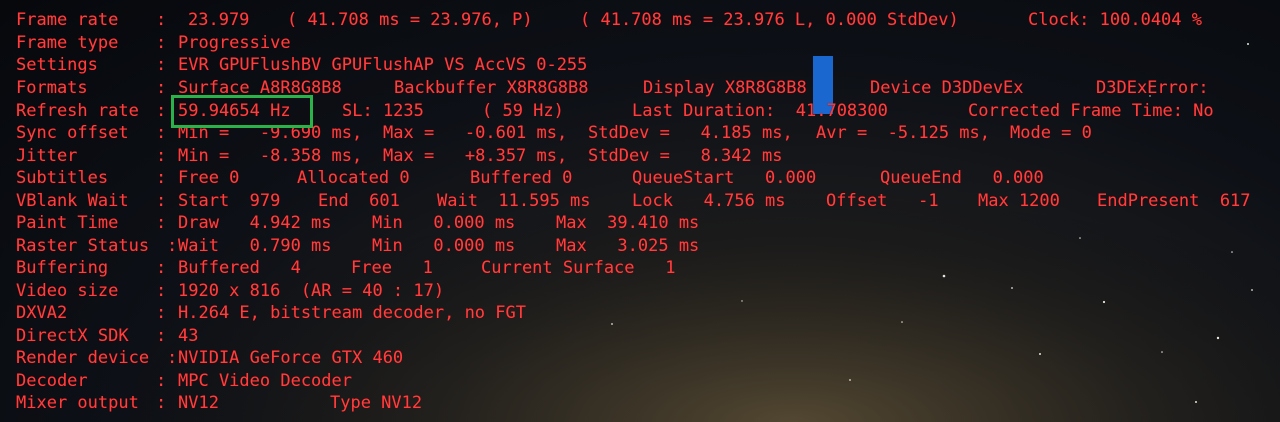 This screenshot has width=1280, height=422. What do you see at coordinates (640, 43) in the screenshot?
I see `frame-type-row: Frame type : Progressive` at bounding box center [640, 43].